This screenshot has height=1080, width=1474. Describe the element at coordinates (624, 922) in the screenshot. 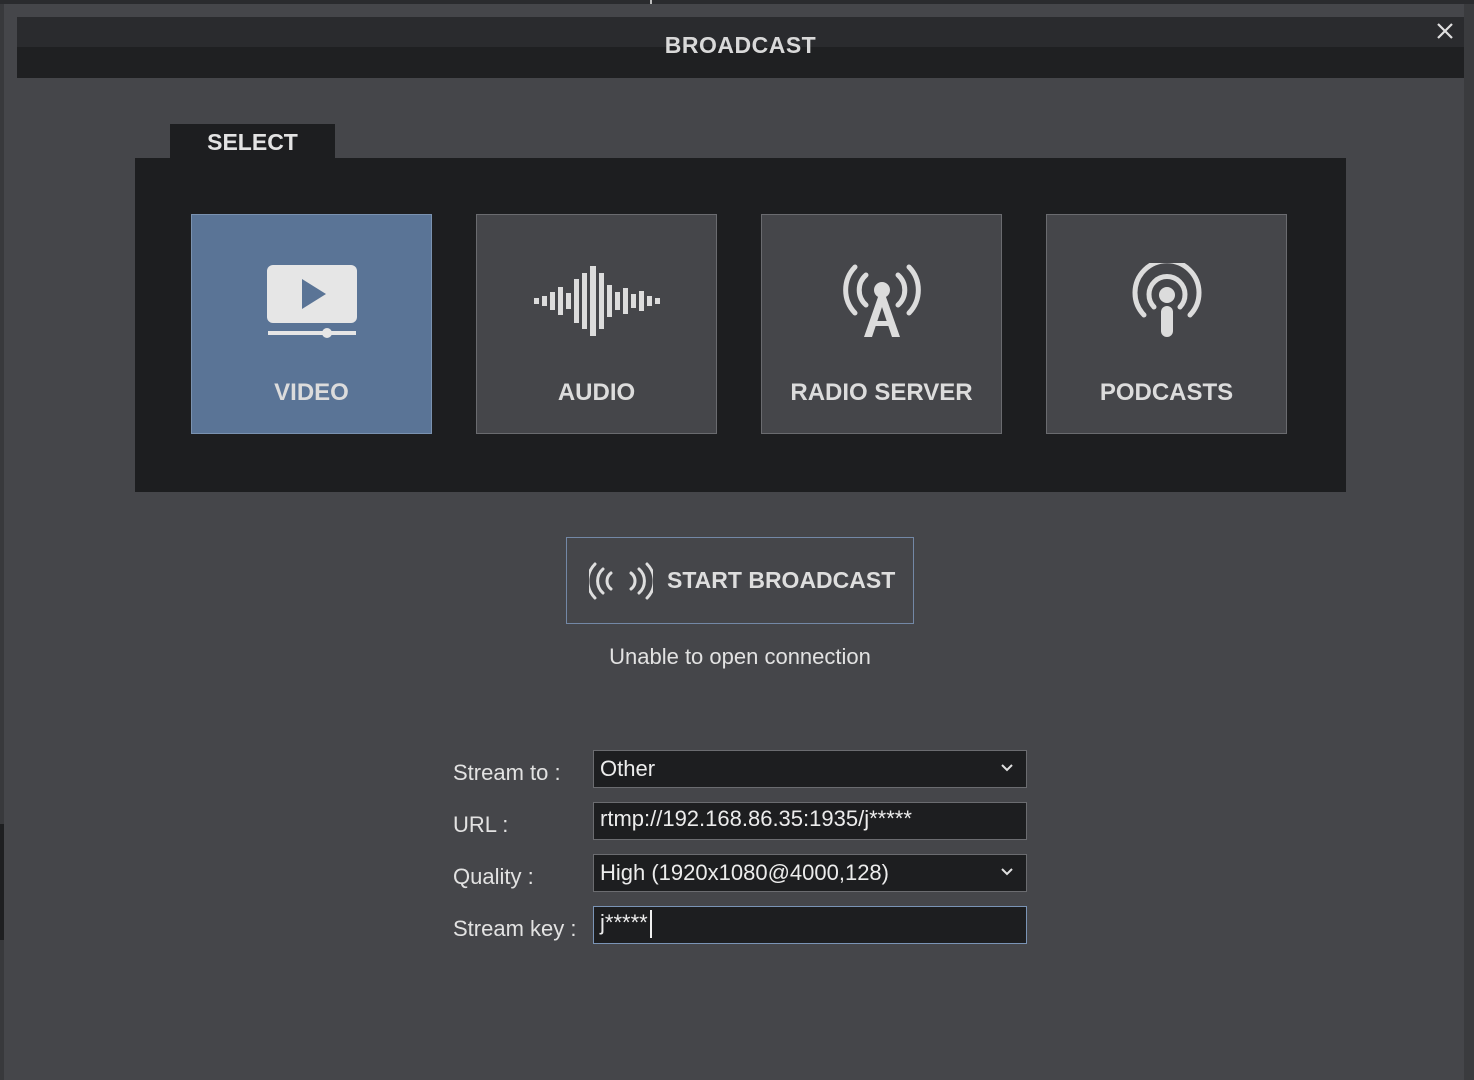

I see `stream-key-value: j*****` at that location.